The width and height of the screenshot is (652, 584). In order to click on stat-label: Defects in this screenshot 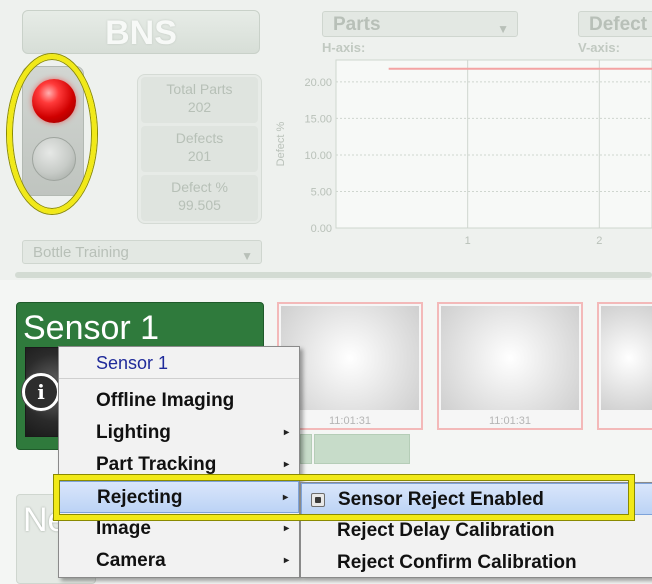, I will do `click(199, 138)`.